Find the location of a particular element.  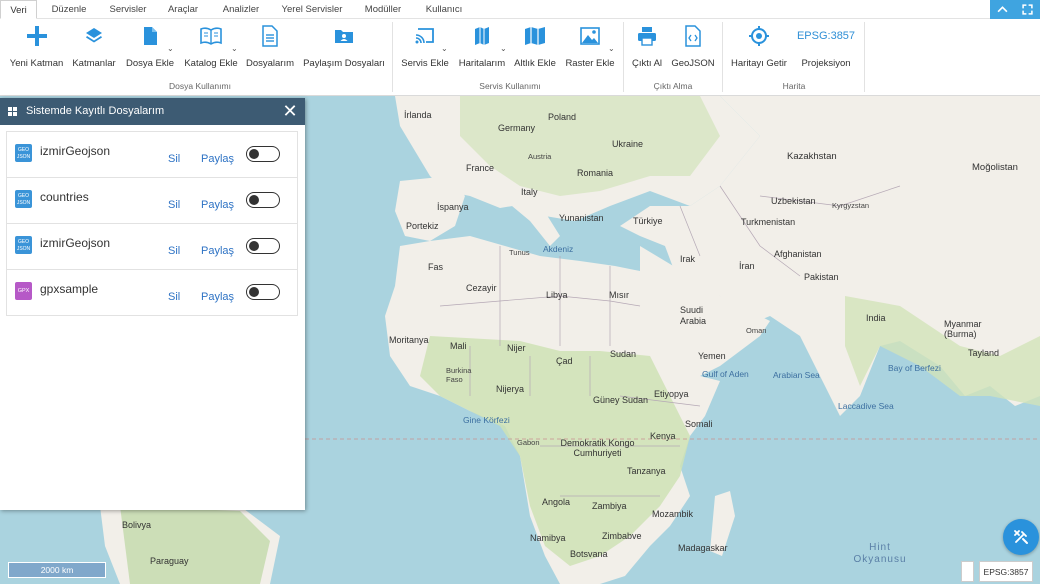

map-label: Zambiya is located at coordinates (609, 506).